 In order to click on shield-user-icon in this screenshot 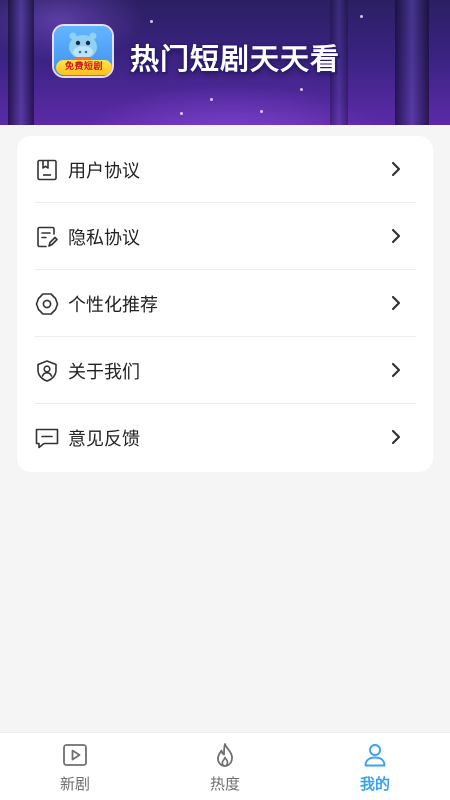, I will do `click(47, 371)`.